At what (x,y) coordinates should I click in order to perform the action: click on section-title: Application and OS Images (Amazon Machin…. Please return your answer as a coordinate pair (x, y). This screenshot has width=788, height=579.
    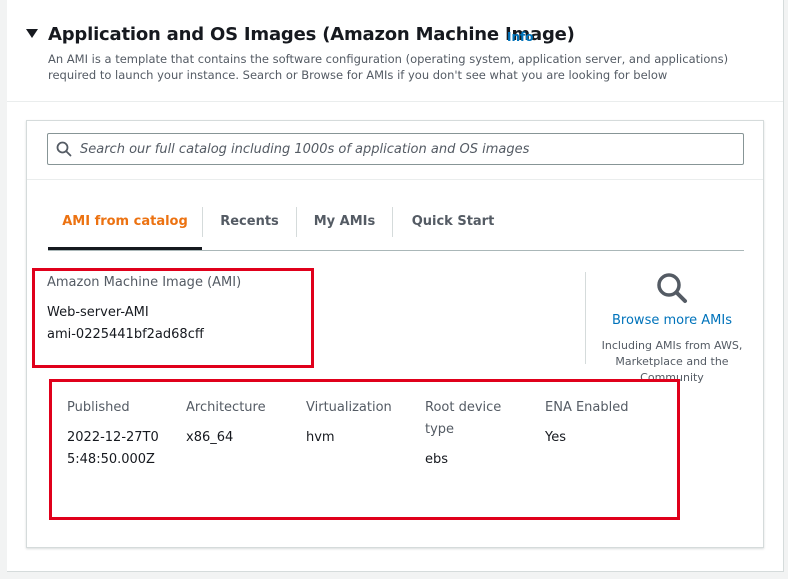
    Looking at the image, I should click on (311, 34).